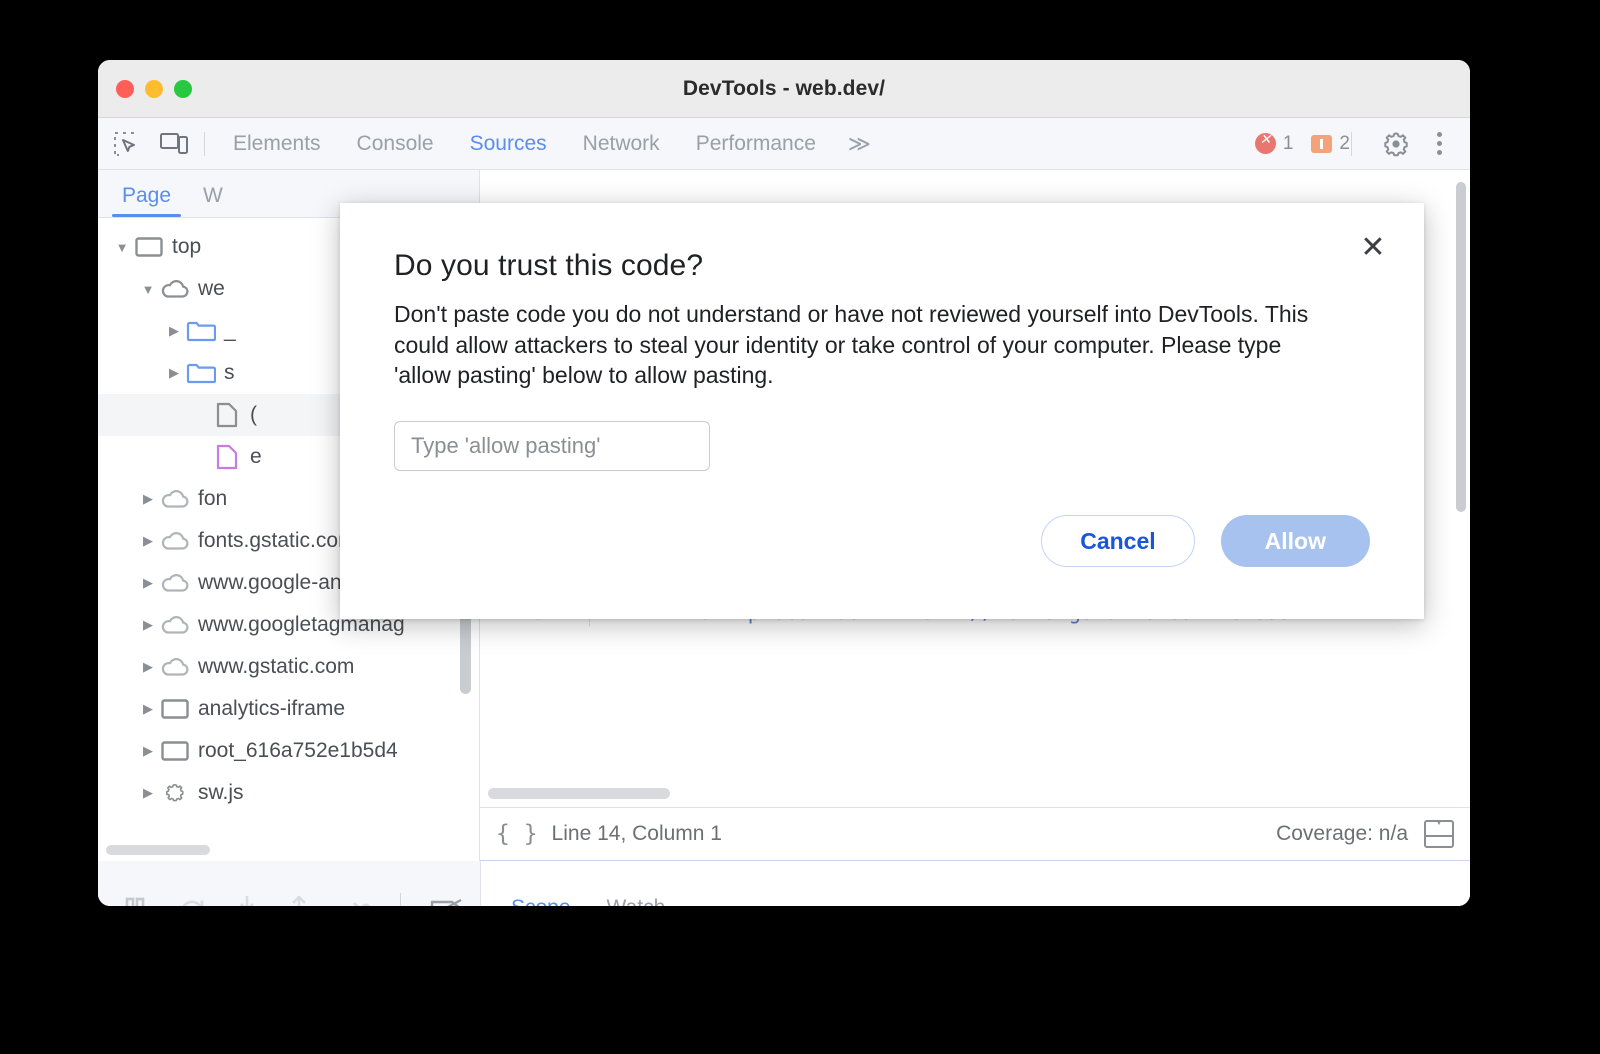  I want to click on tab-network: Network, so click(621, 144).